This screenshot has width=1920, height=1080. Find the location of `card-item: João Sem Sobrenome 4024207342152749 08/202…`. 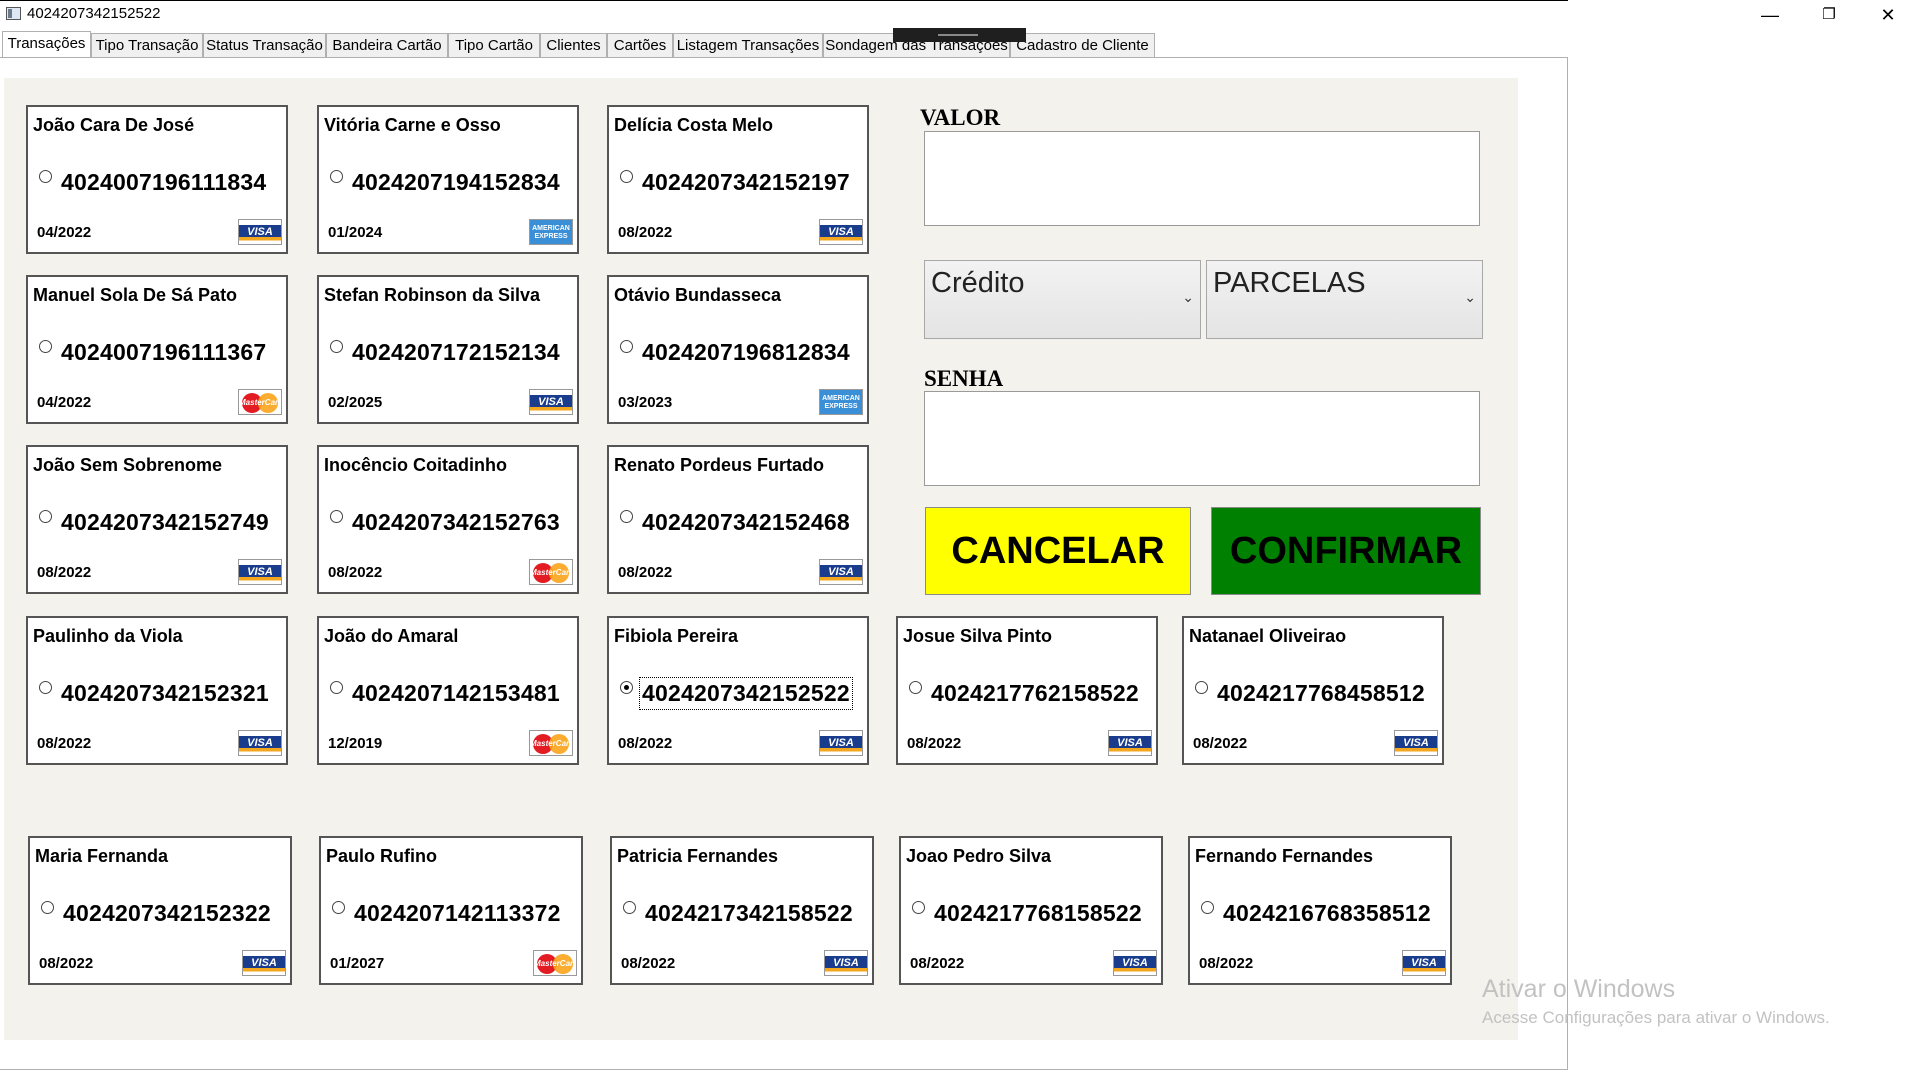

card-item: João Sem Sobrenome 4024207342152749 08/202… is located at coordinates (157, 519).